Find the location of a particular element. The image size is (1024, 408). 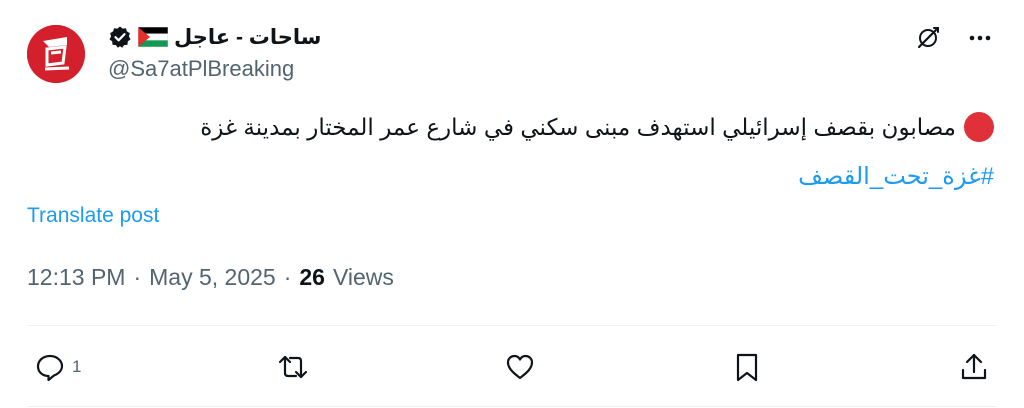

divider is located at coordinates (512, 325).